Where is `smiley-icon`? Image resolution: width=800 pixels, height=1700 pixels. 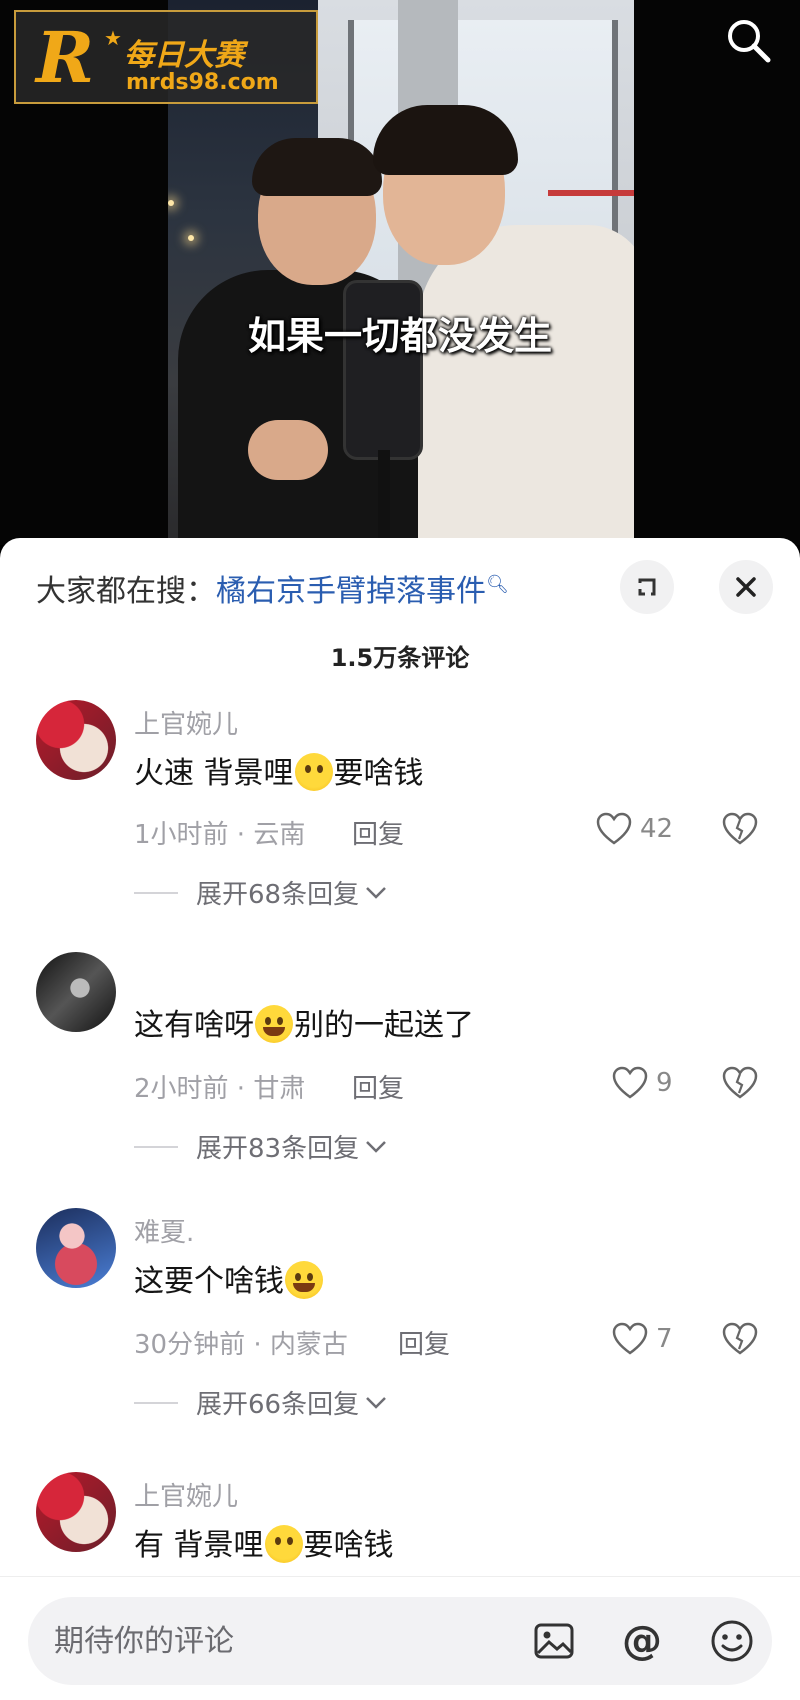 smiley-icon is located at coordinates (732, 1641).